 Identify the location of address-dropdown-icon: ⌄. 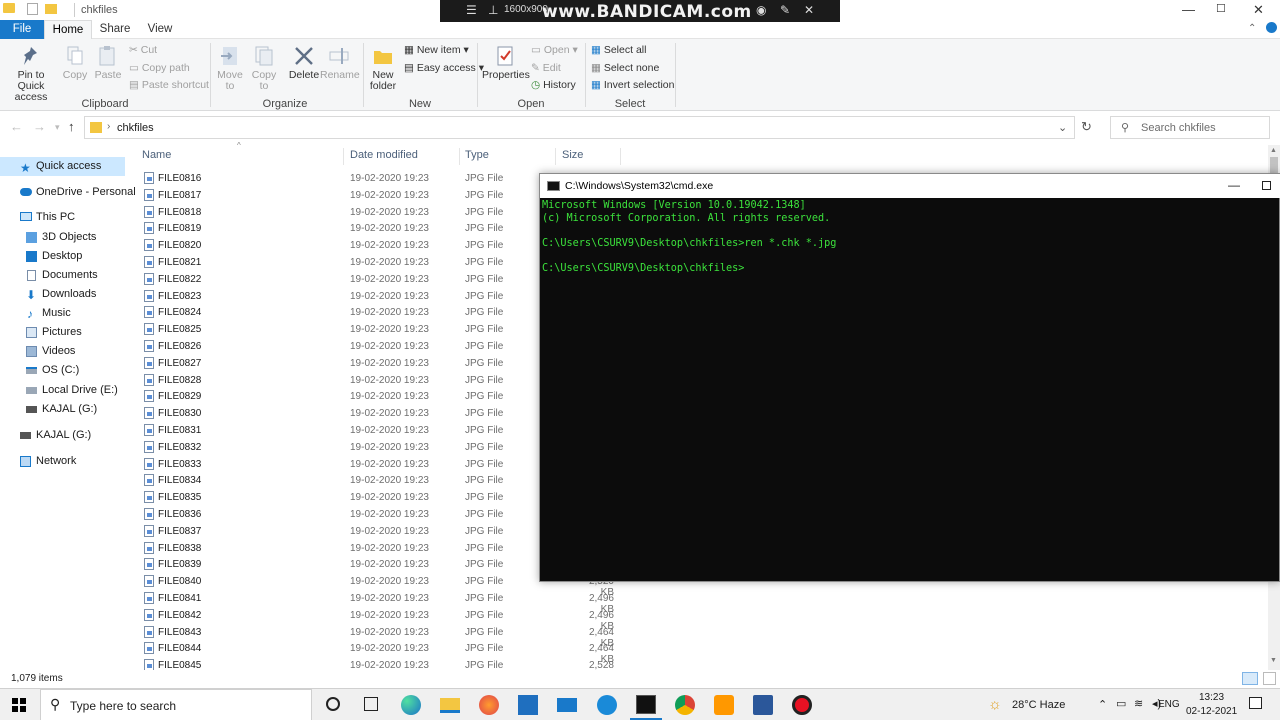
(1062, 127).